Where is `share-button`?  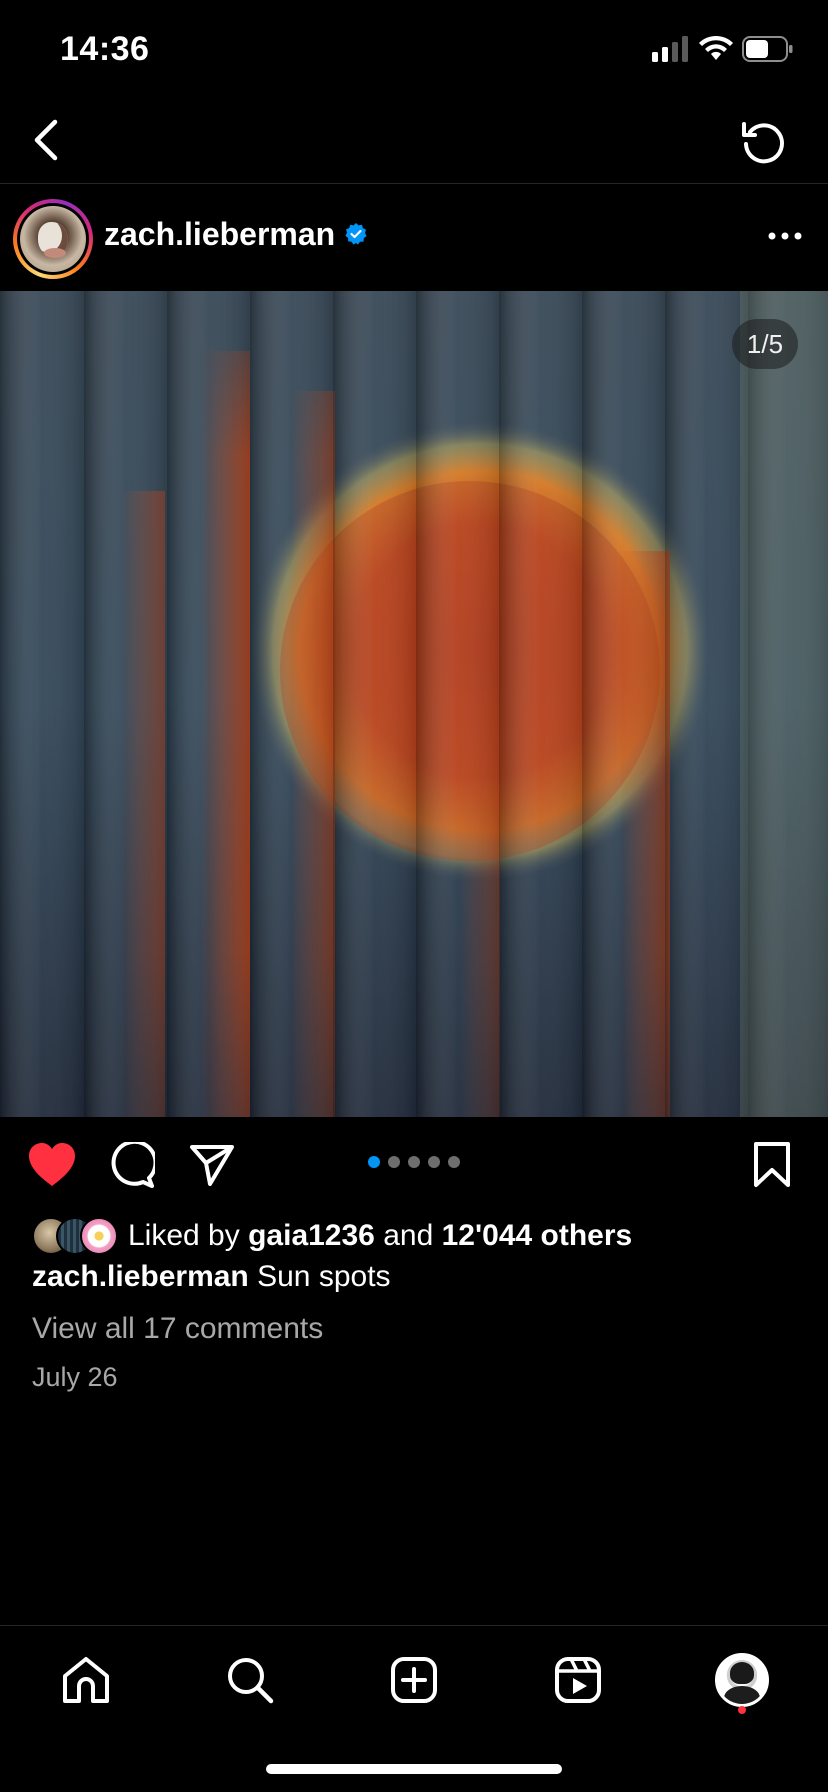
share-button is located at coordinates (212, 1165).